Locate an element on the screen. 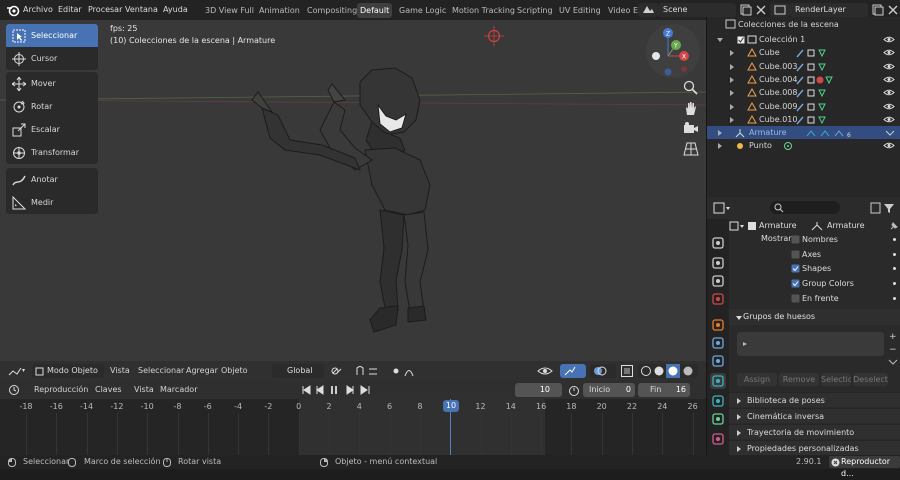  checkbox-icon is located at coordinates (741, 40).